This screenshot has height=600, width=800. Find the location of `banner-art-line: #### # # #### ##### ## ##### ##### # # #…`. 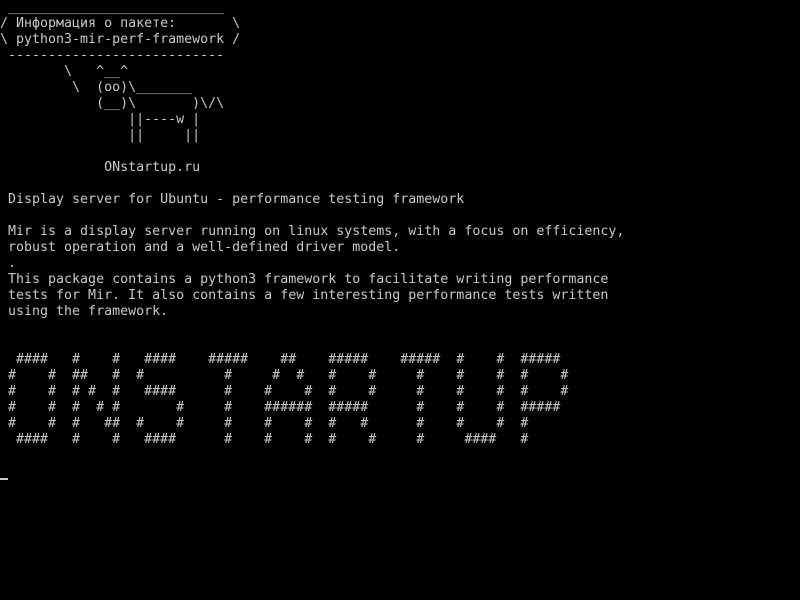

banner-art-line: #### # # #### ##### ## ##### ##### # # #… is located at coordinates (280, 359).